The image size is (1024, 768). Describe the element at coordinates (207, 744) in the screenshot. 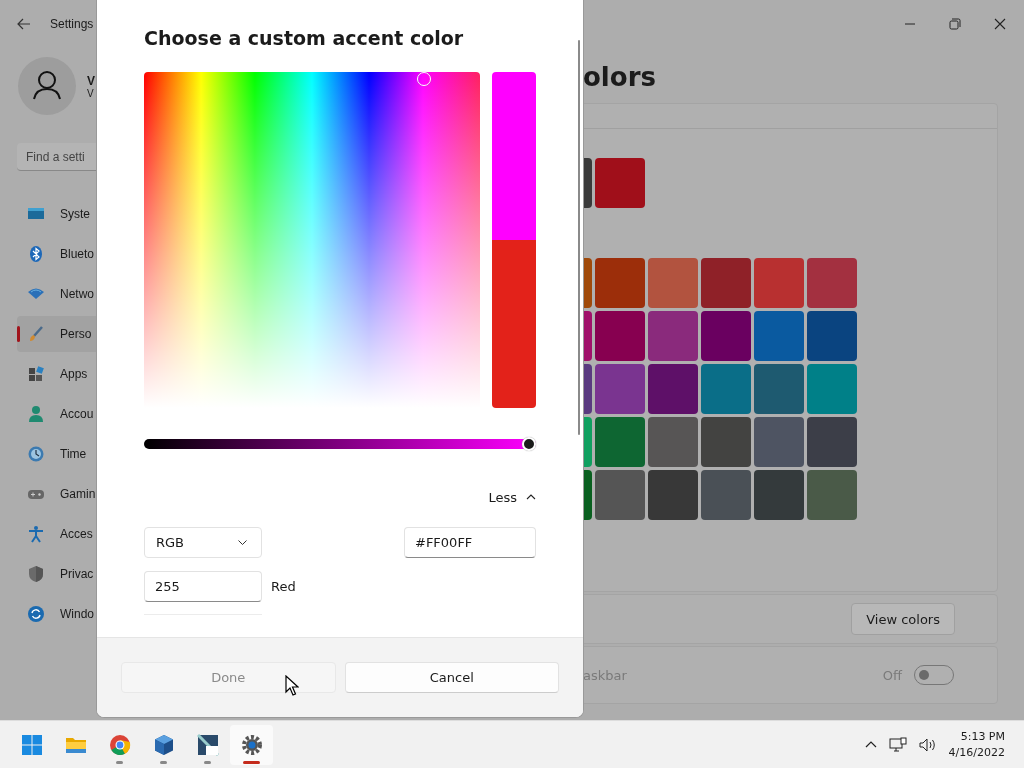

I see `window-badge-icon` at that location.